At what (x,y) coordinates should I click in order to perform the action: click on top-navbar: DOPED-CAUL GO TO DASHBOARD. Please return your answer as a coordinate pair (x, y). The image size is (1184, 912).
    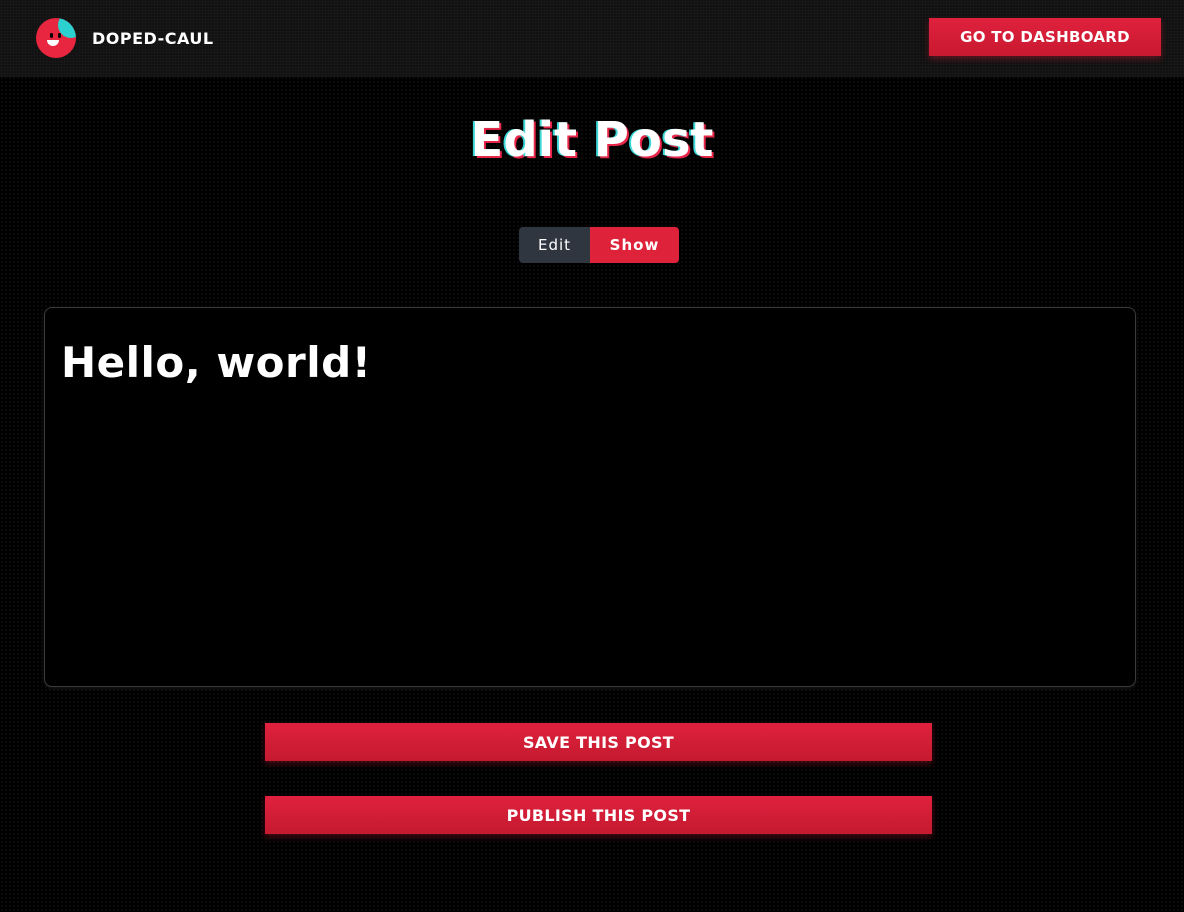
    Looking at the image, I should click on (592, 38).